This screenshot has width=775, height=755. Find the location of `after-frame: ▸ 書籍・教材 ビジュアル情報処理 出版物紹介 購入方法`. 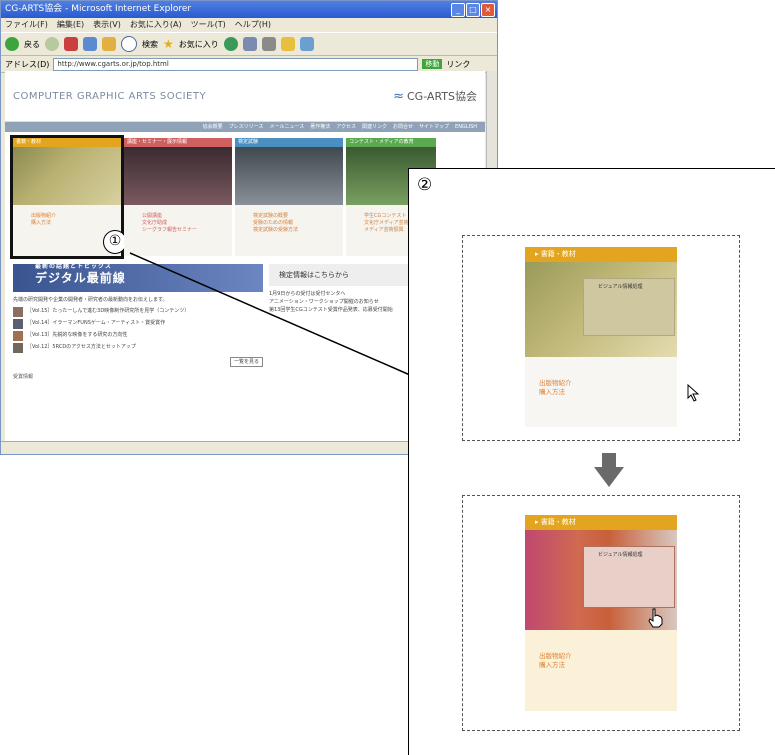

after-frame: ▸ 書籍・教材 ビジュアル情報処理 出版物紹介 購入方法 is located at coordinates (601, 613).